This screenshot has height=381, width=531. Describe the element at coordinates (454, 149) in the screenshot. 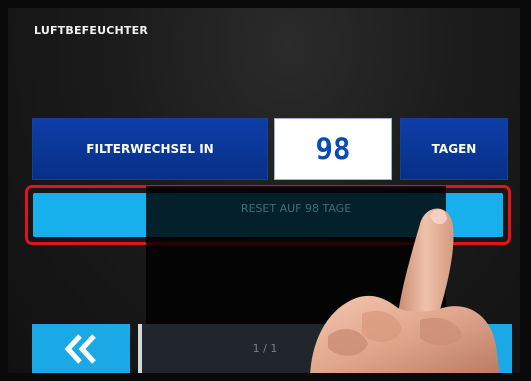

I see `filter-unit-label: TAGEN` at that location.